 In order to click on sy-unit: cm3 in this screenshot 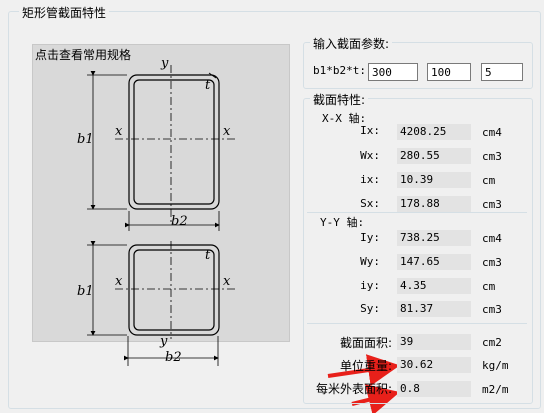, I will do `click(492, 309)`.